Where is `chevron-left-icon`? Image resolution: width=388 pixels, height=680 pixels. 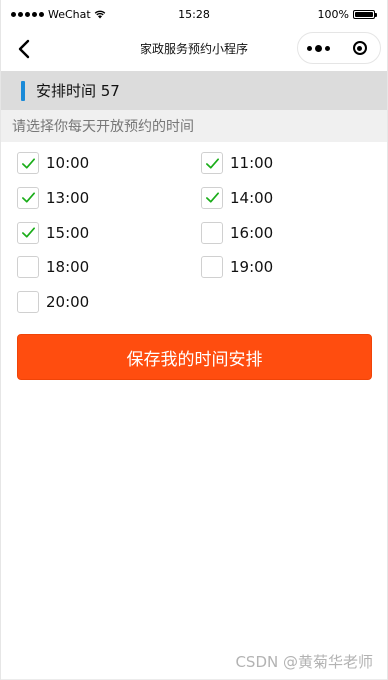 chevron-left-icon is located at coordinates (24, 49).